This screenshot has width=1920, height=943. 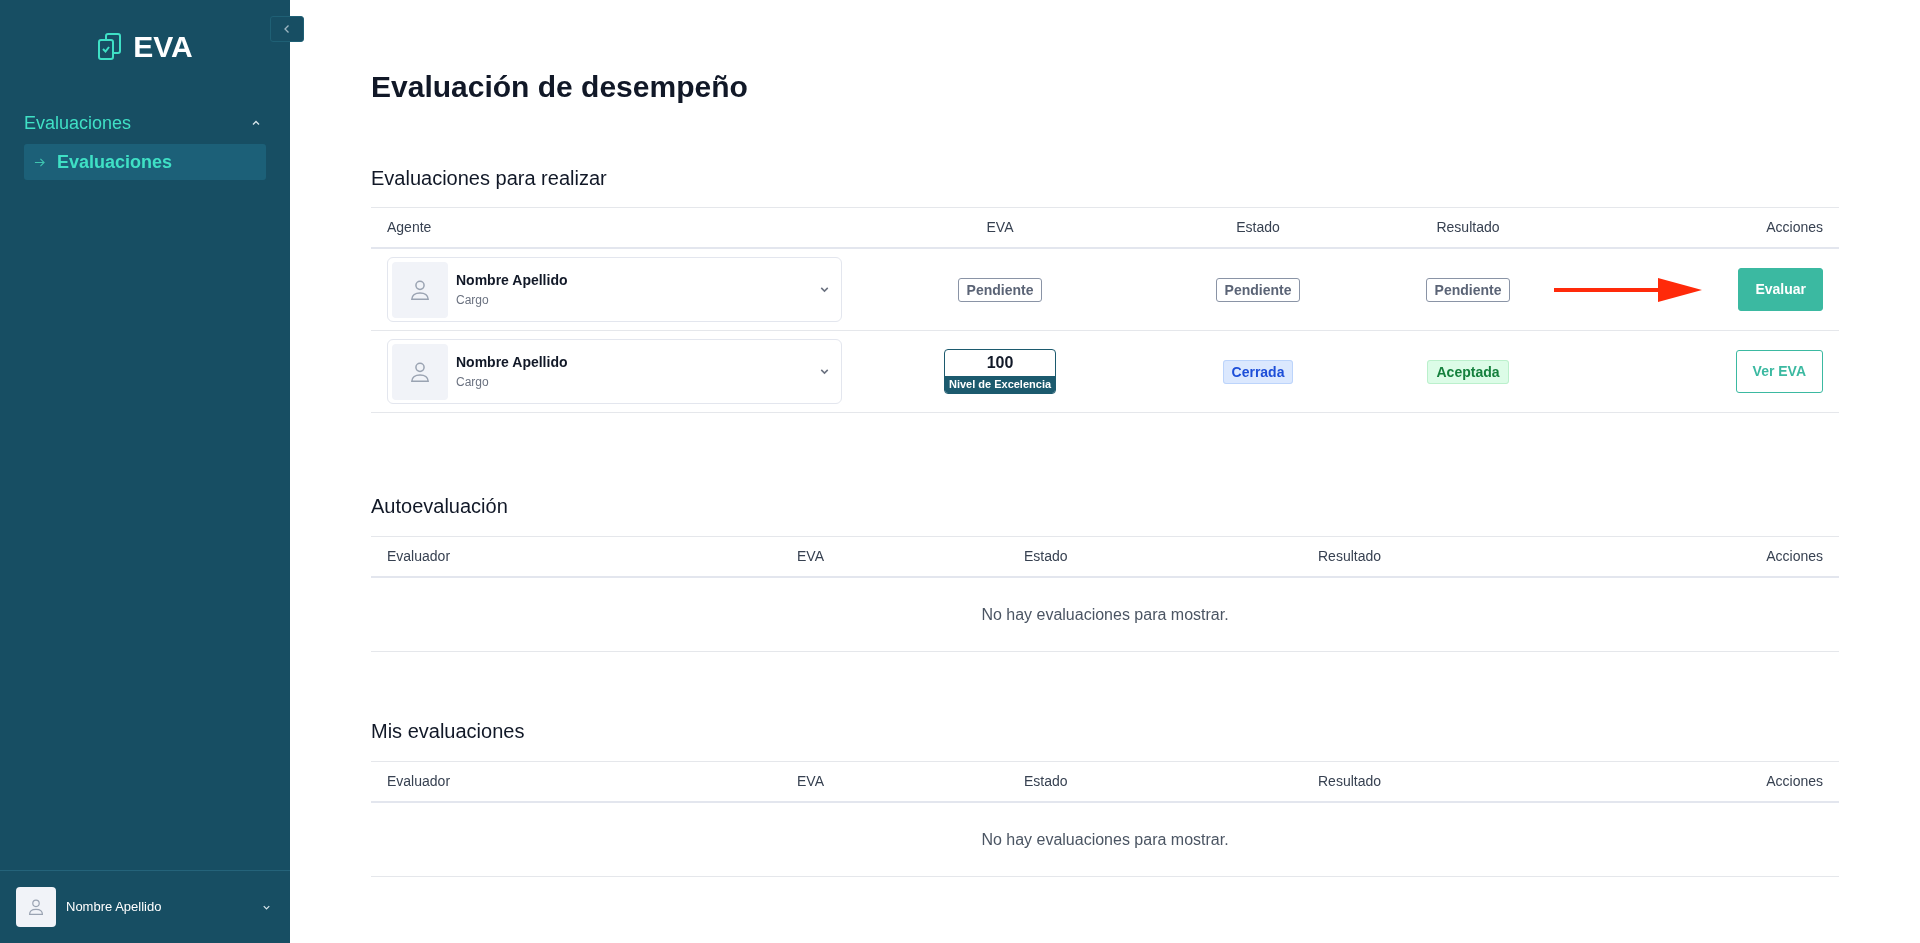 What do you see at coordinates (560, 87) in the screenshot?
I see `page-title: Evaluación de desempeño` at bounding box center [560, 87].